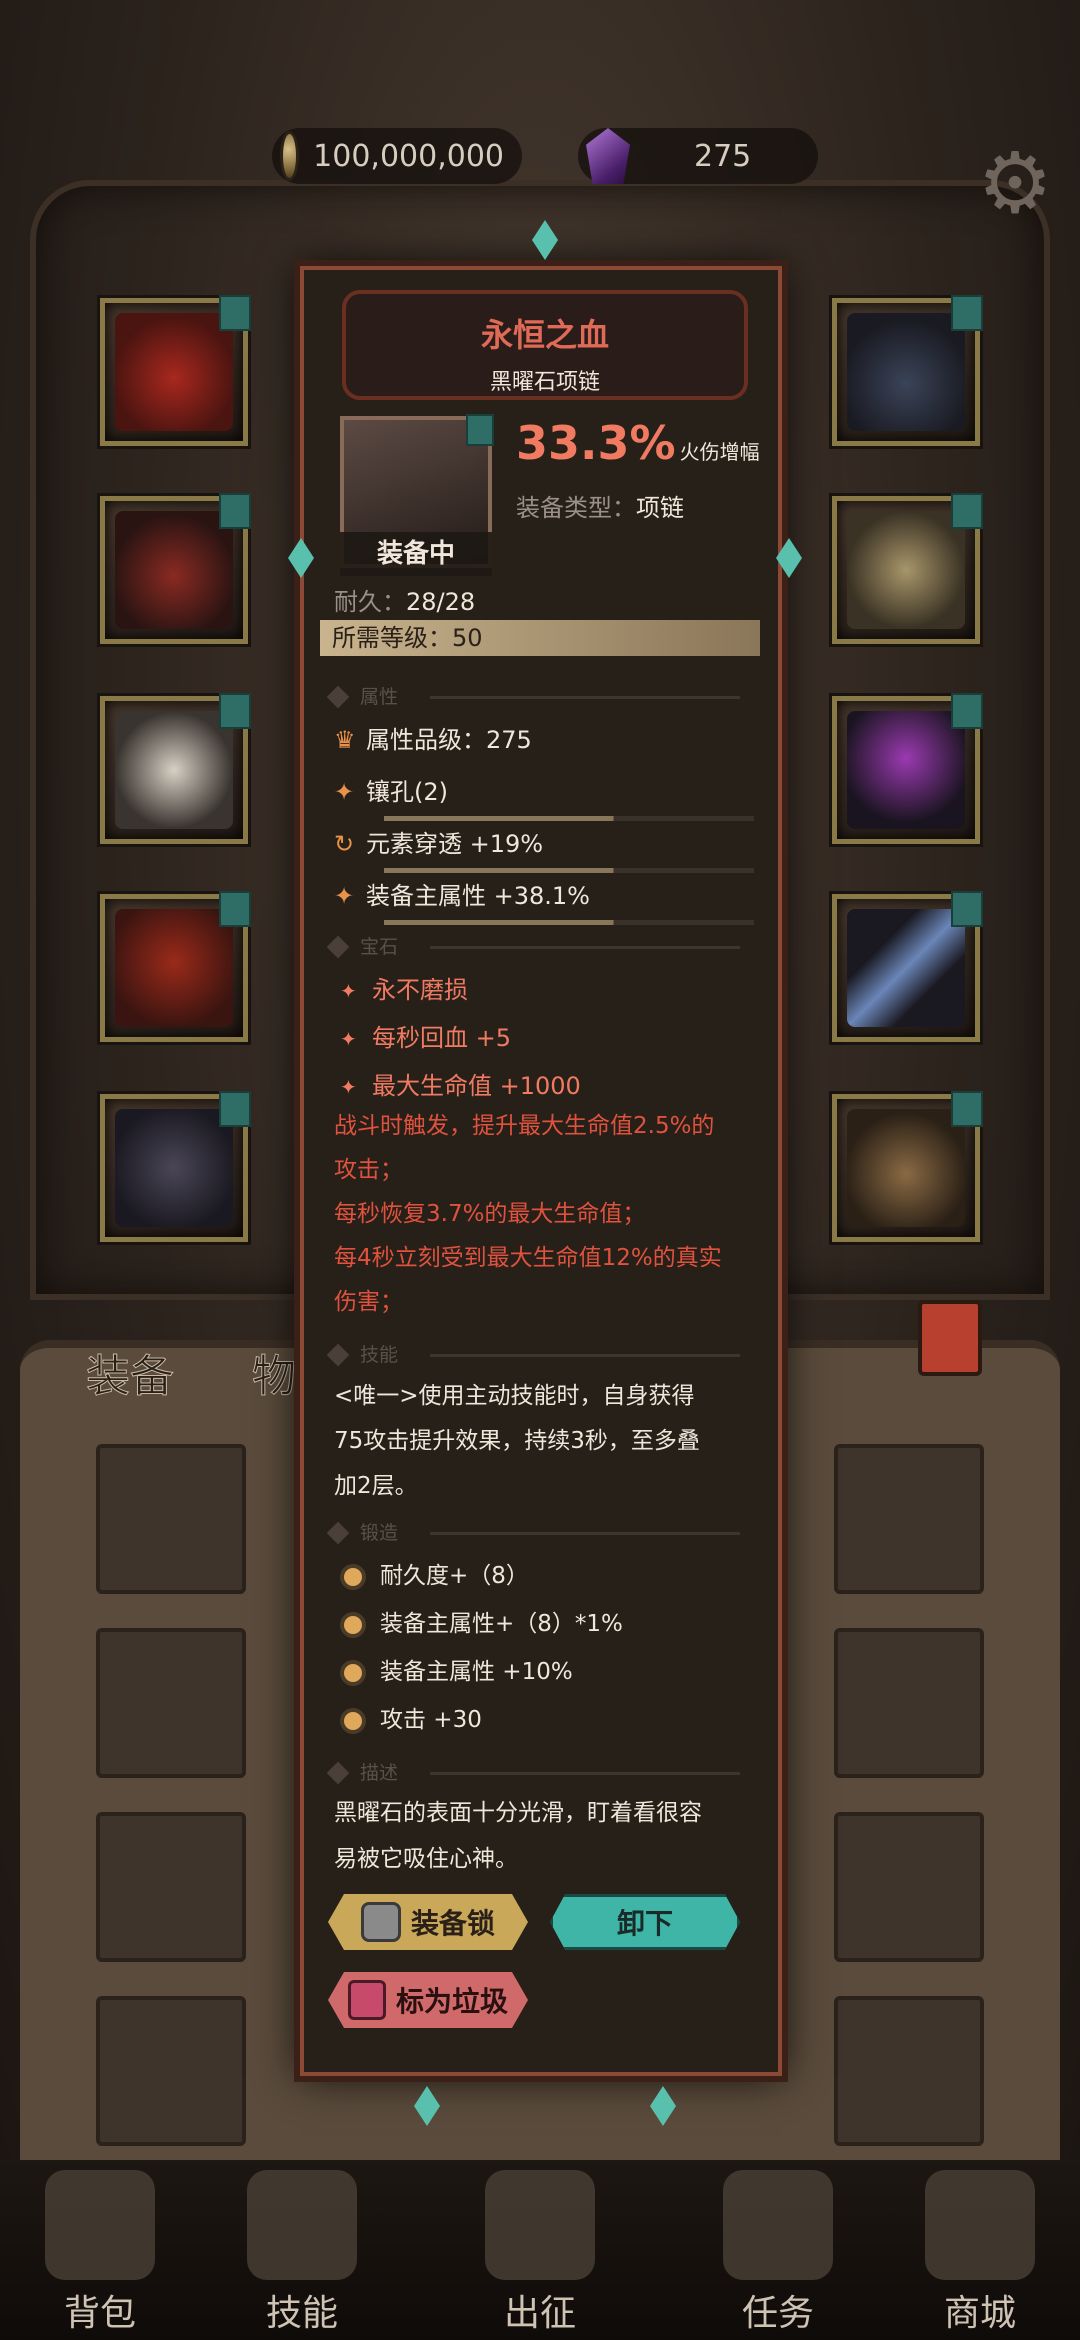  I want to click on attribute-row: ✦ 镶孔(2), so click(544, 796).